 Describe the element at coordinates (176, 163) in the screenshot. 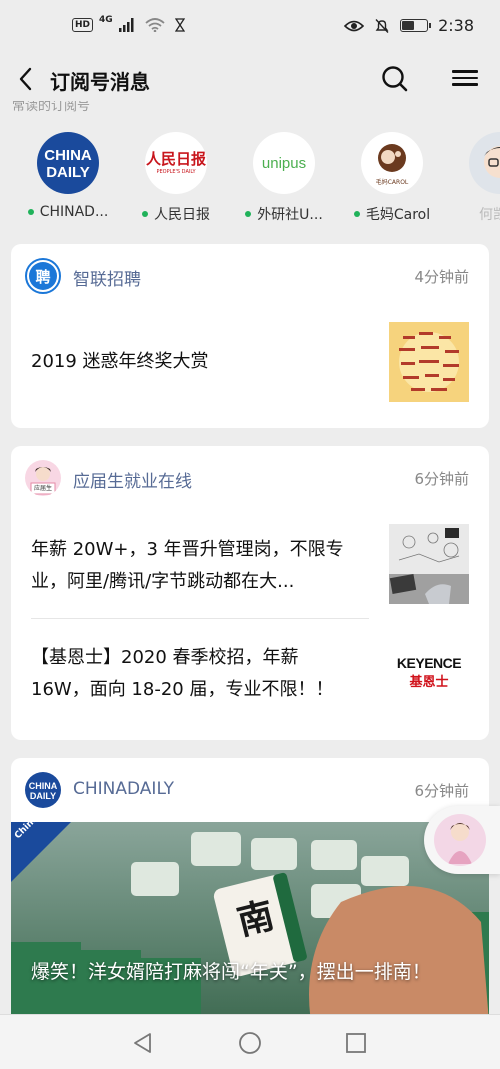

I see `peoples-daily-logo: 人民日报 PEOPLE'S DAILY` at that location.